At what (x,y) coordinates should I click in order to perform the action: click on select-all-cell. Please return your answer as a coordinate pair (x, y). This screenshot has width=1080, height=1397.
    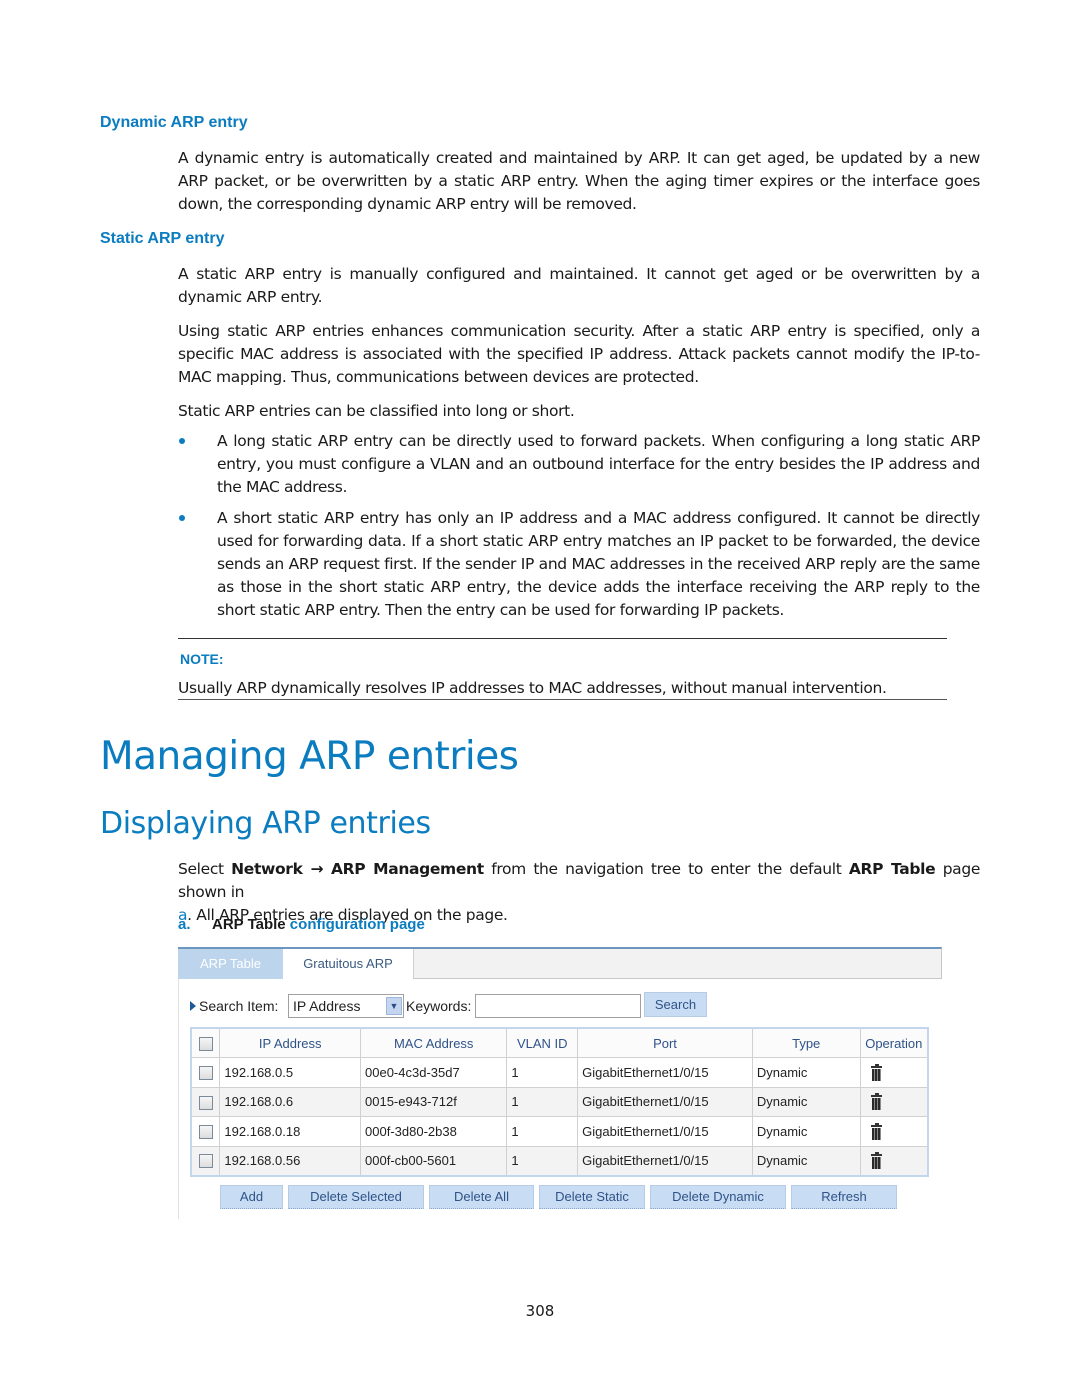
    Looking at the image, I should click on (205, 1042).